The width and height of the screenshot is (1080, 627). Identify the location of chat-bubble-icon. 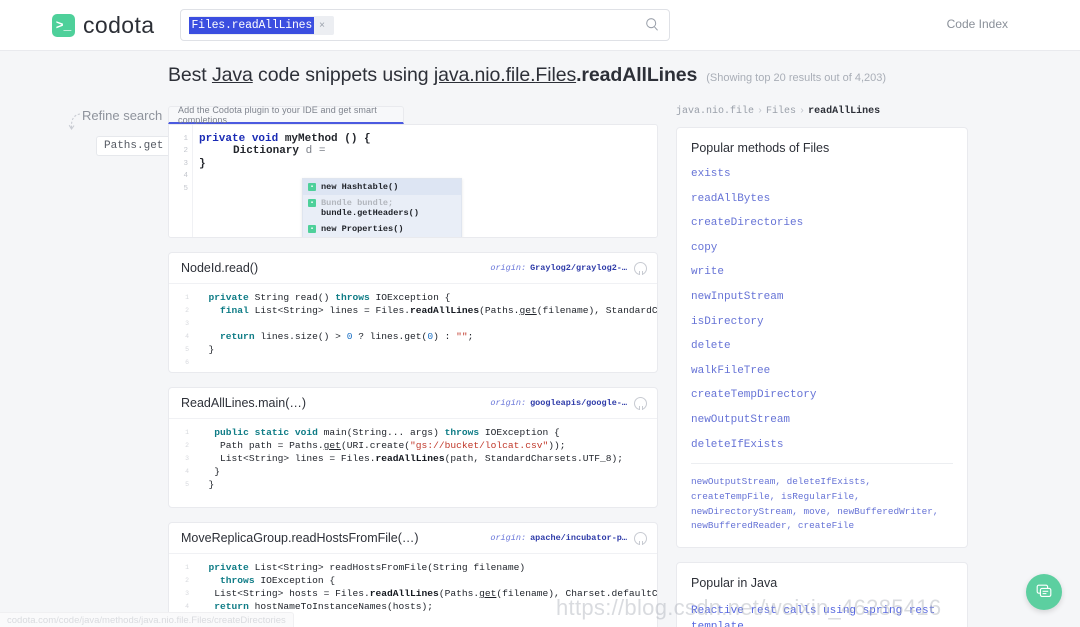
(1044, 590).